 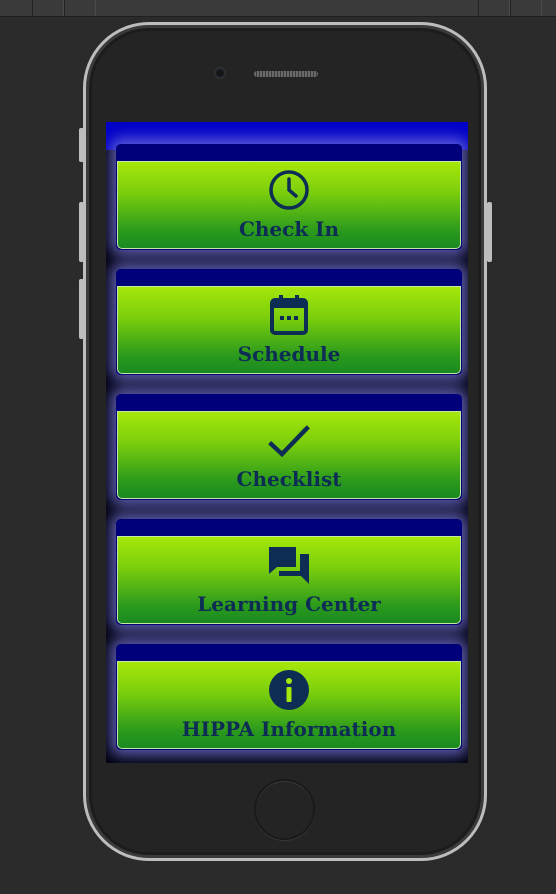 I want to click on calendar-icon, so click(x=289, y=315).